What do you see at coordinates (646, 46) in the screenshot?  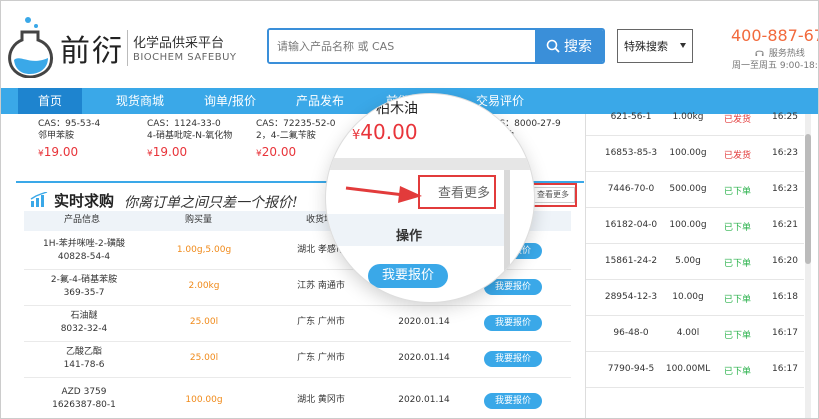 I see `special-search-label: 特殊搜索` at bounding box center [646, 46].